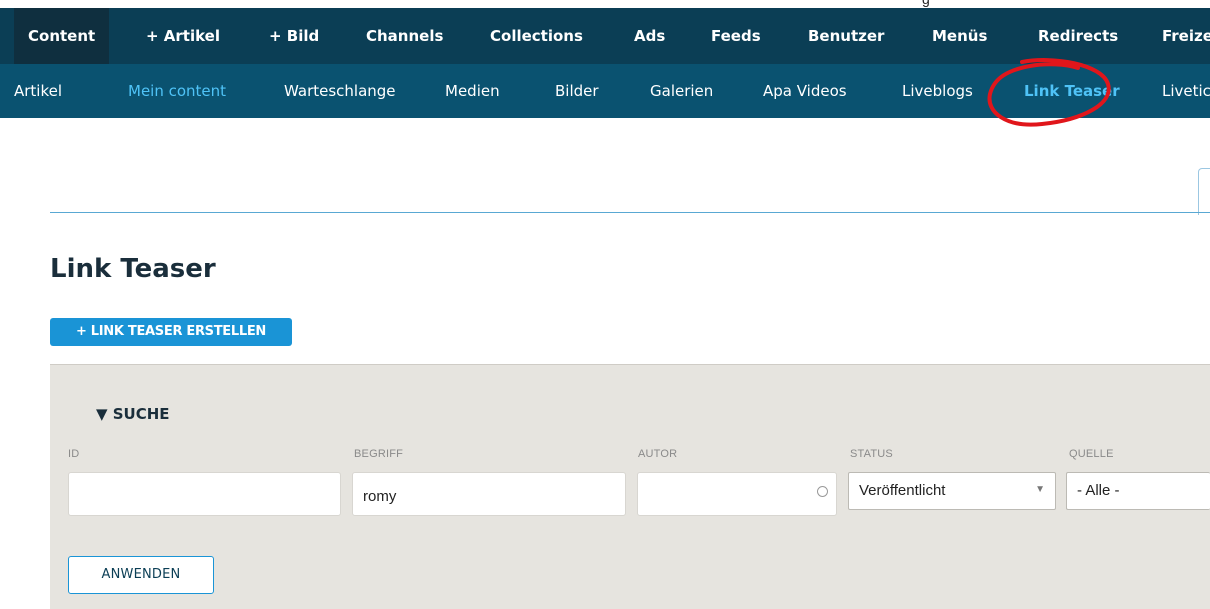 The height and width of the screenshot is (609, 1210). Describe the element at coordinates (472, 91) in the screenshot. I see `subnav-medien: Medien` at that location.